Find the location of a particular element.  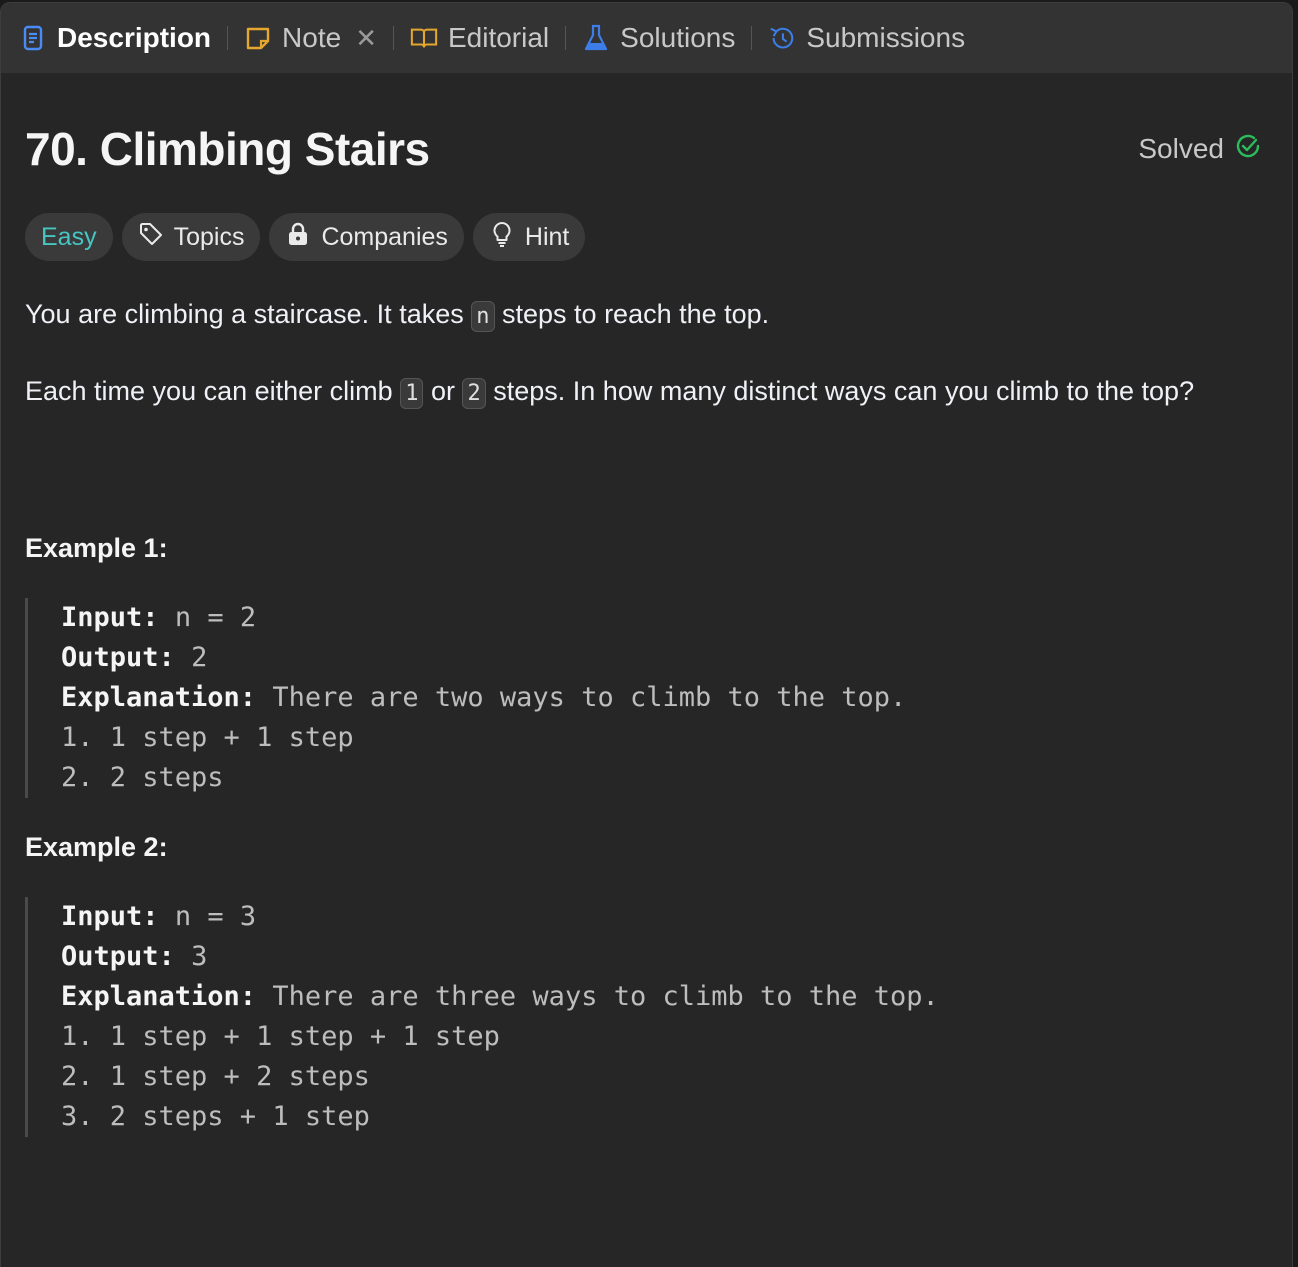

status-badge: Solved is located at coordinates (1200, 149).